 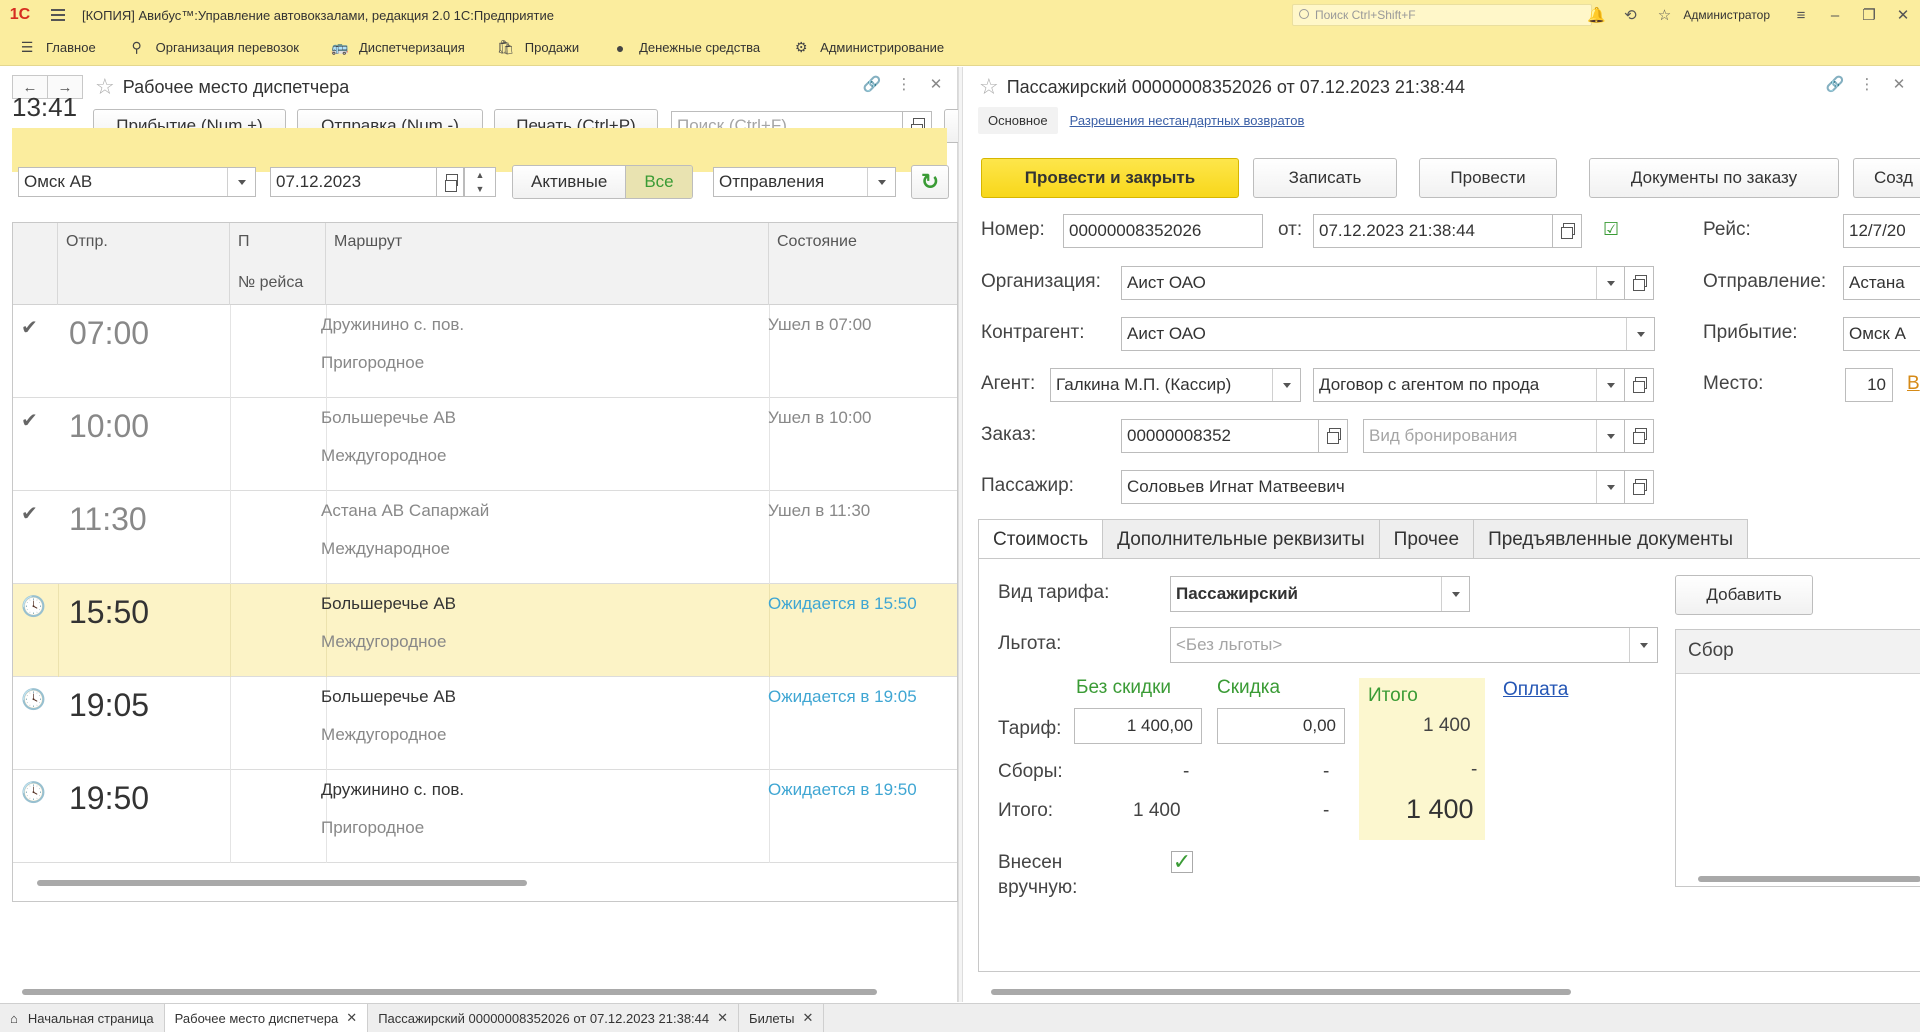 I want to click on minimize-icon: –, so click(x=1835, y=15).